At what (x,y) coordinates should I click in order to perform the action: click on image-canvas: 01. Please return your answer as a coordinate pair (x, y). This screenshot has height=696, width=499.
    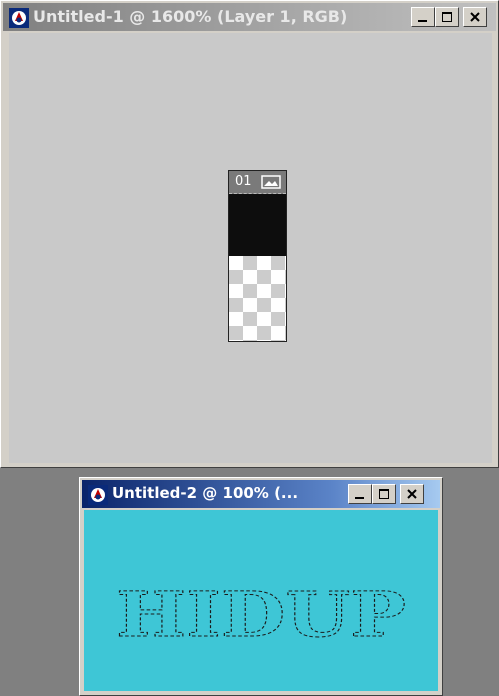
    Looking at the image, I should click on (257, 256).